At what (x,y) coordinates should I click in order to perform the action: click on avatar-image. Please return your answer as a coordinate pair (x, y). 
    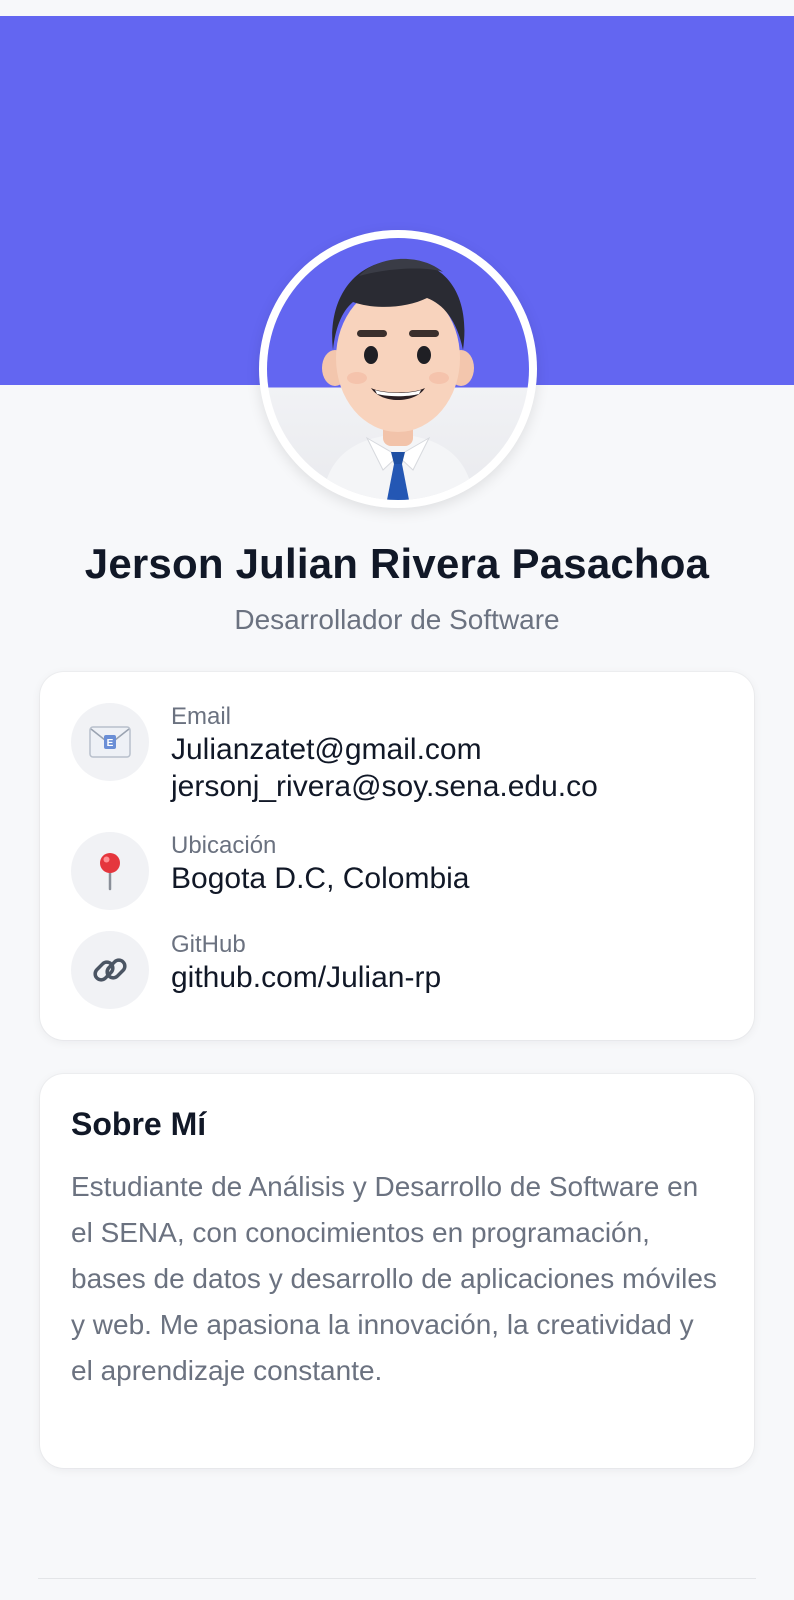
    Looking at the image, I should click on (398, 369).